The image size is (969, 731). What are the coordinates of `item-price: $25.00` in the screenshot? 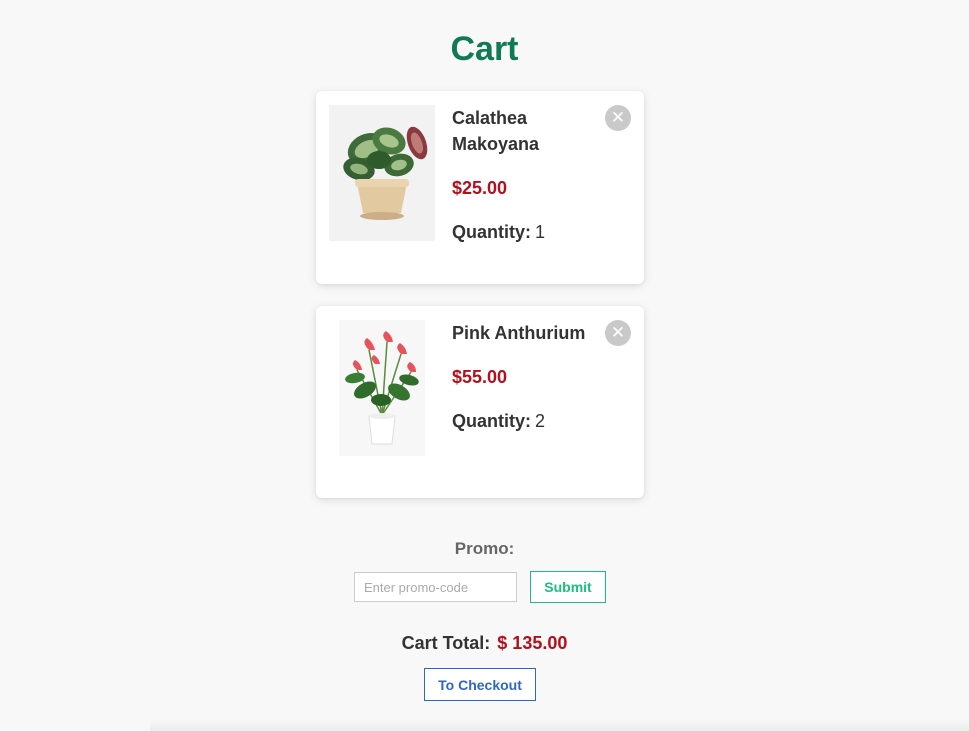 It's located at (480, 188).